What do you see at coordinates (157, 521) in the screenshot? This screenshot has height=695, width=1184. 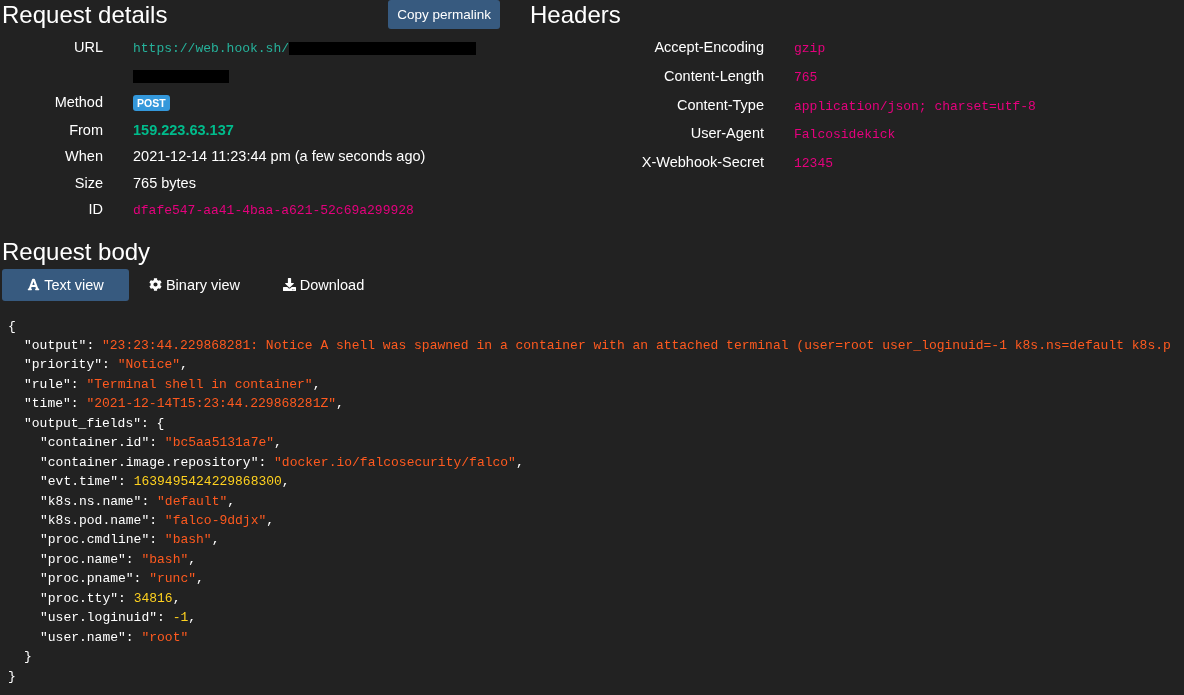 I see `code-line: "k8s.pod.name": "falco-9ddjx",` at bounding box center [157, 521].